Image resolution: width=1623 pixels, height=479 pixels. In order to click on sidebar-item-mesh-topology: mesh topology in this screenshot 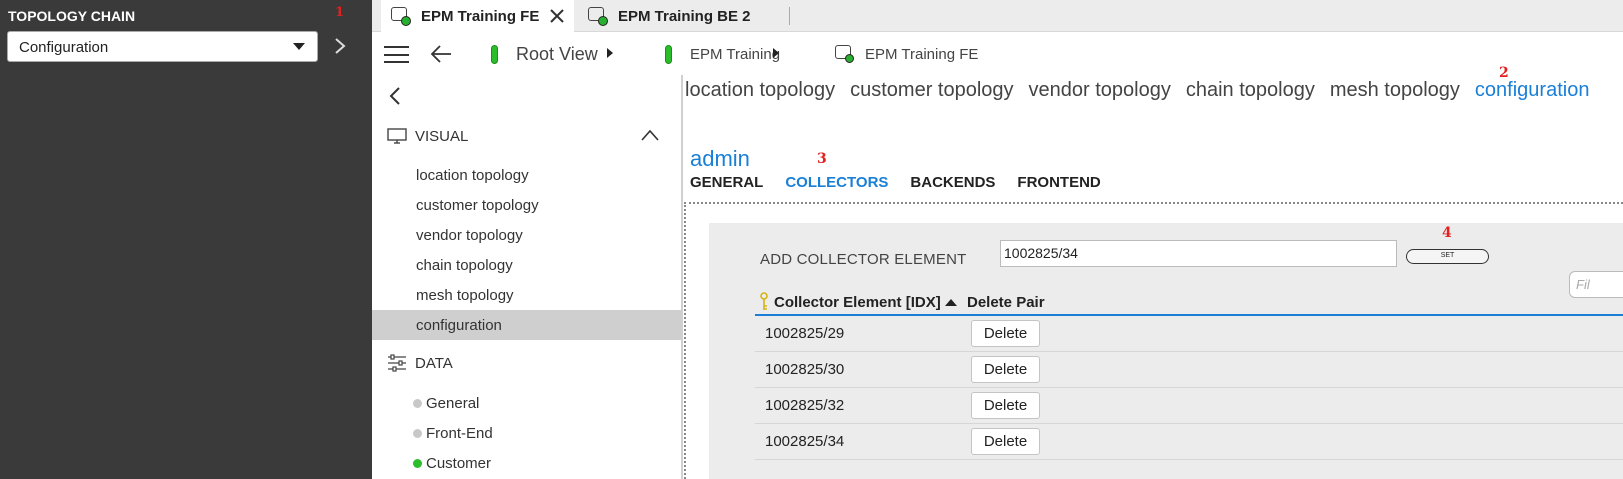, I will do `click(526, 295)`.